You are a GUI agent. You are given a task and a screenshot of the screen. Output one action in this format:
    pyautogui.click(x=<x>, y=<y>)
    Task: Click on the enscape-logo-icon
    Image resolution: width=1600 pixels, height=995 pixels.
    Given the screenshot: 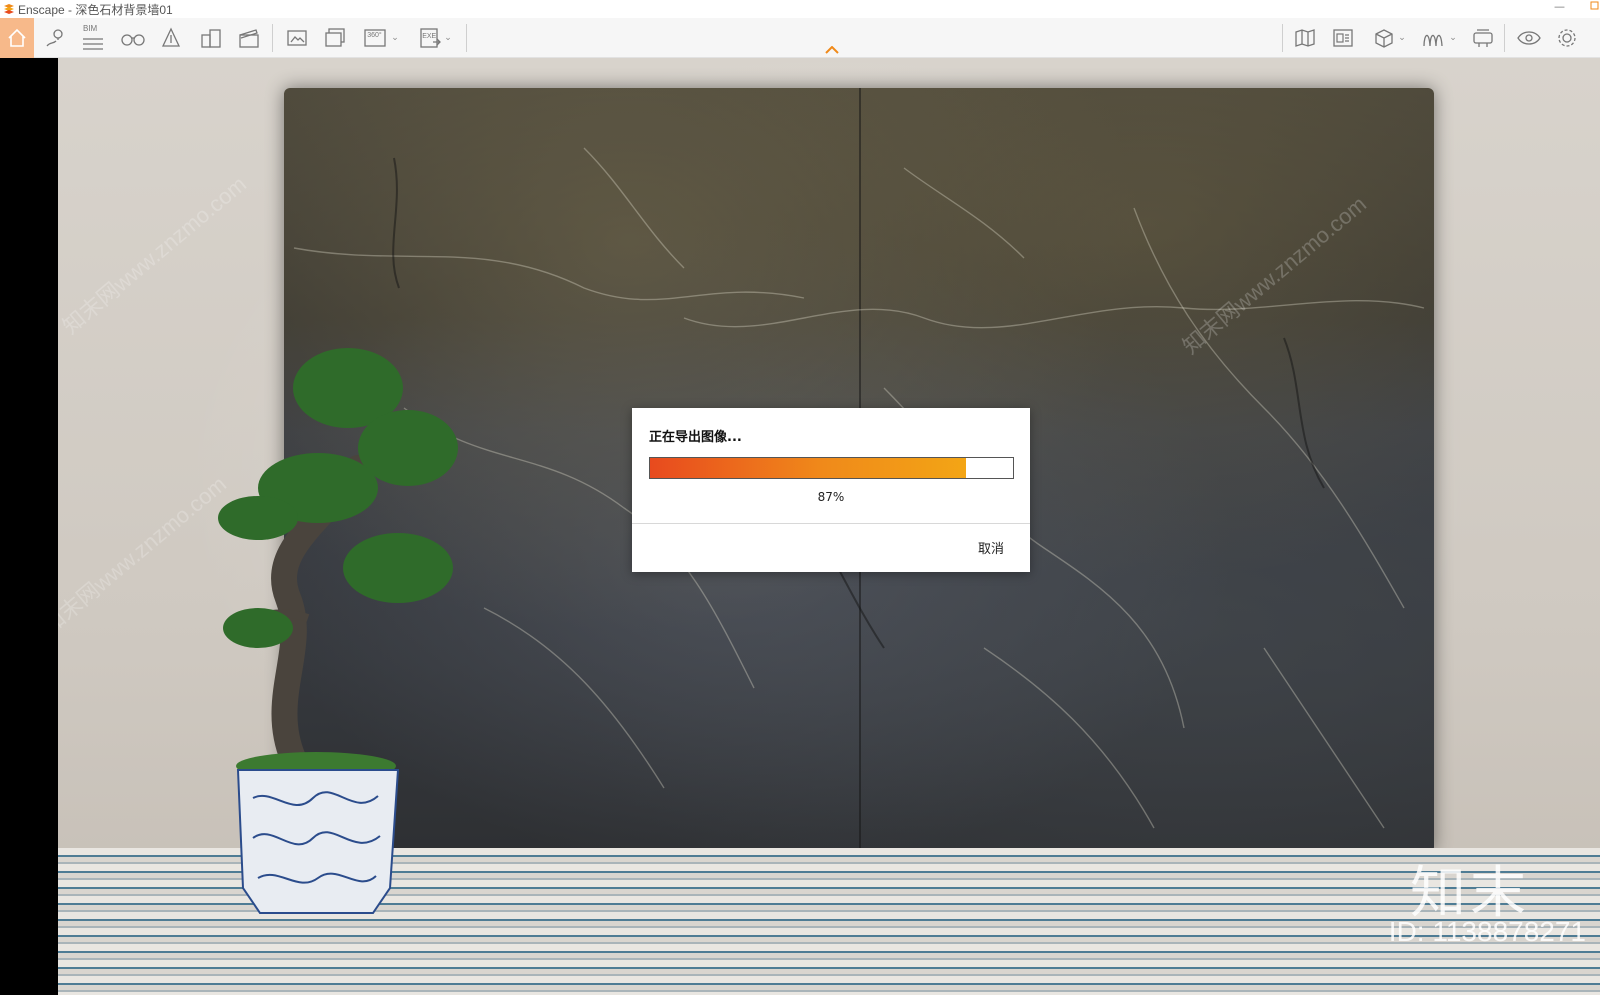 What is the action you would take?
    pyautogui.click(x=9, y=9)
    